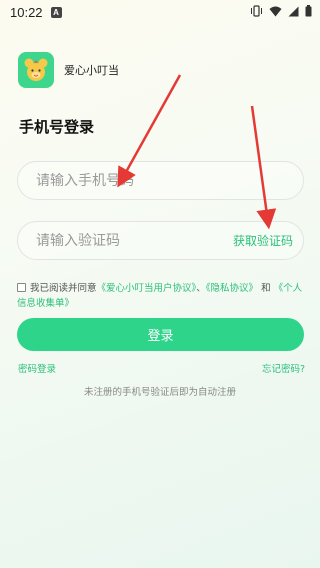 The height and width of the screenshot is (568, 320). Describe the element at coordinates (256, 11) in the screenshot. I see `vibrate-icon` at that location.